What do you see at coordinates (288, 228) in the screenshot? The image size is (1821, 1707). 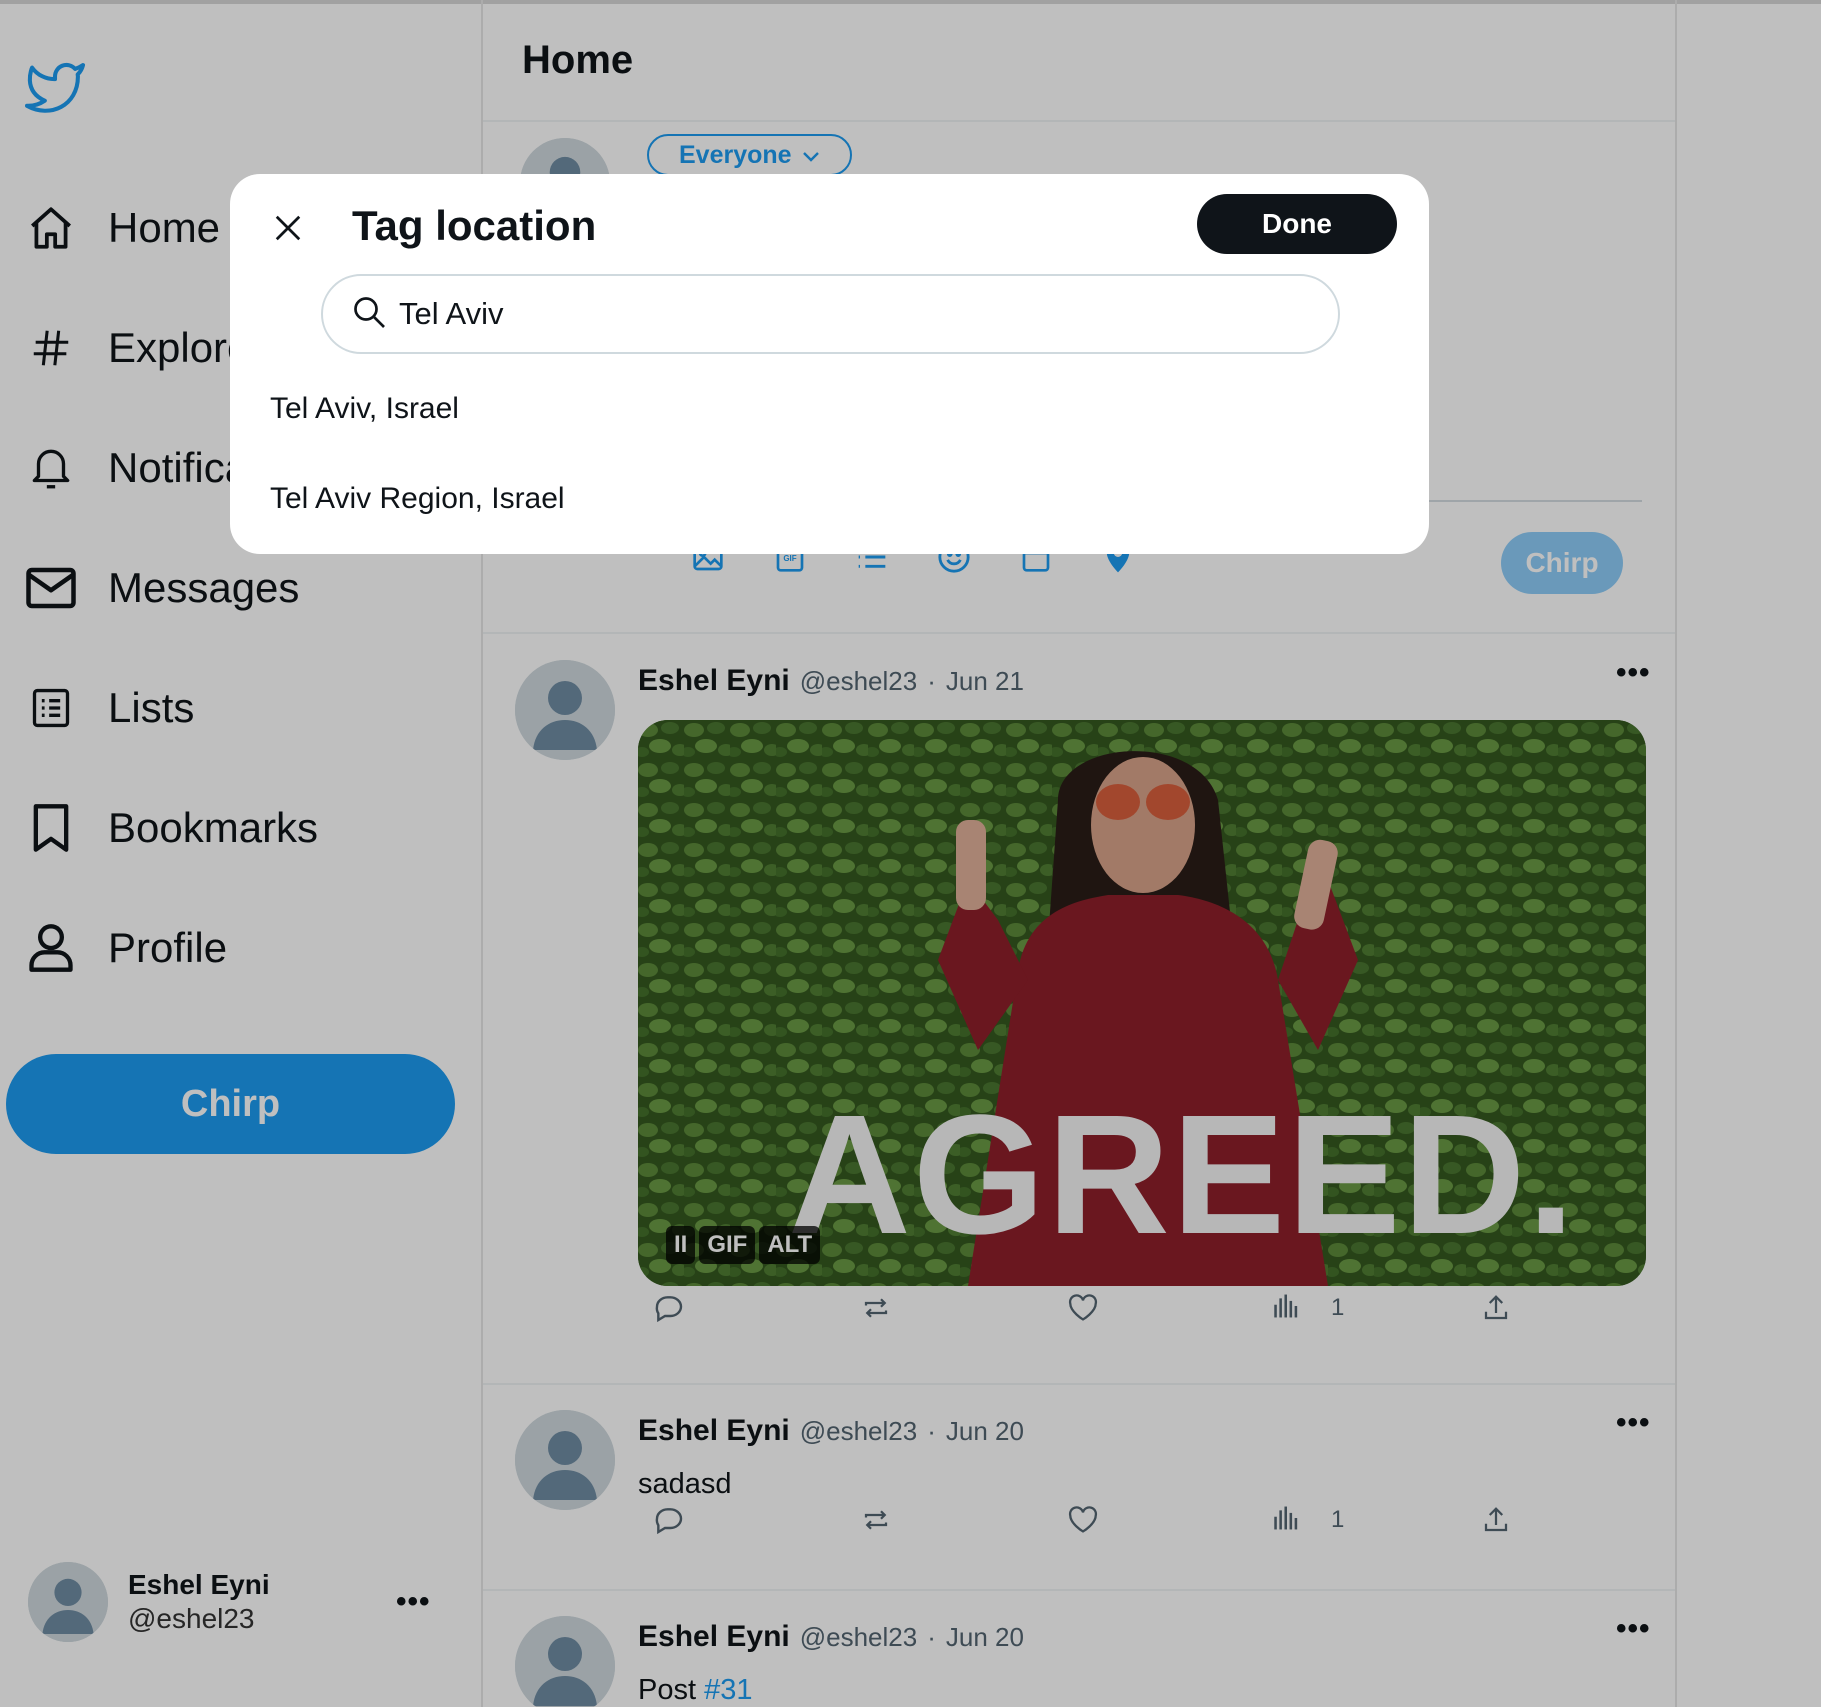 I see `close-icon` at bounding box center [288, 228].